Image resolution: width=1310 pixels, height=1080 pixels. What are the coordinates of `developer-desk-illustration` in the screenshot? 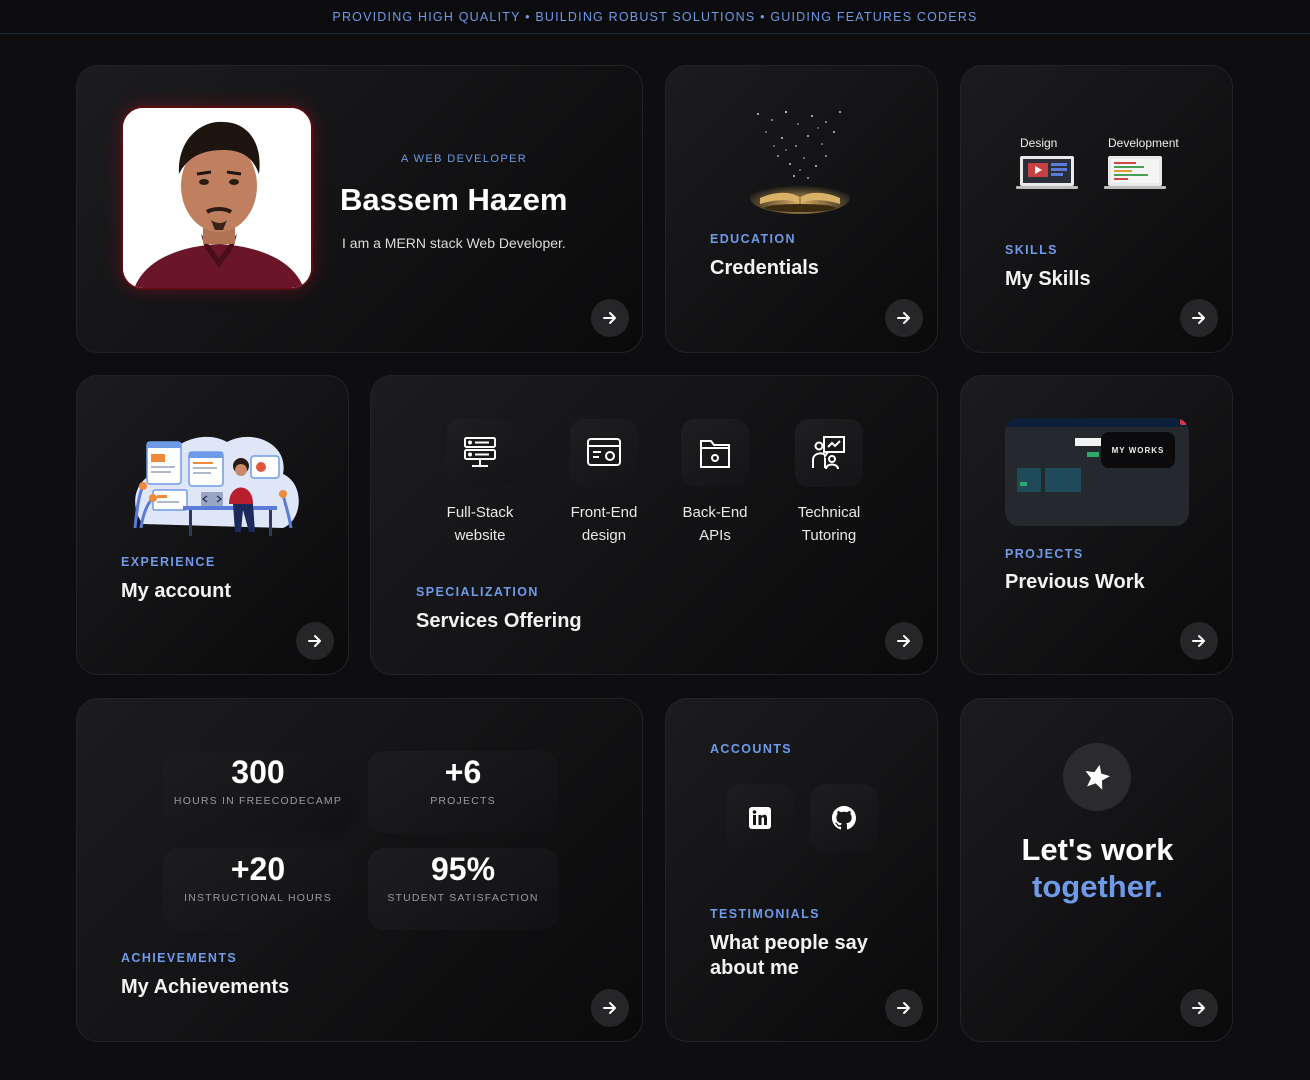 It's located at (216, 486).